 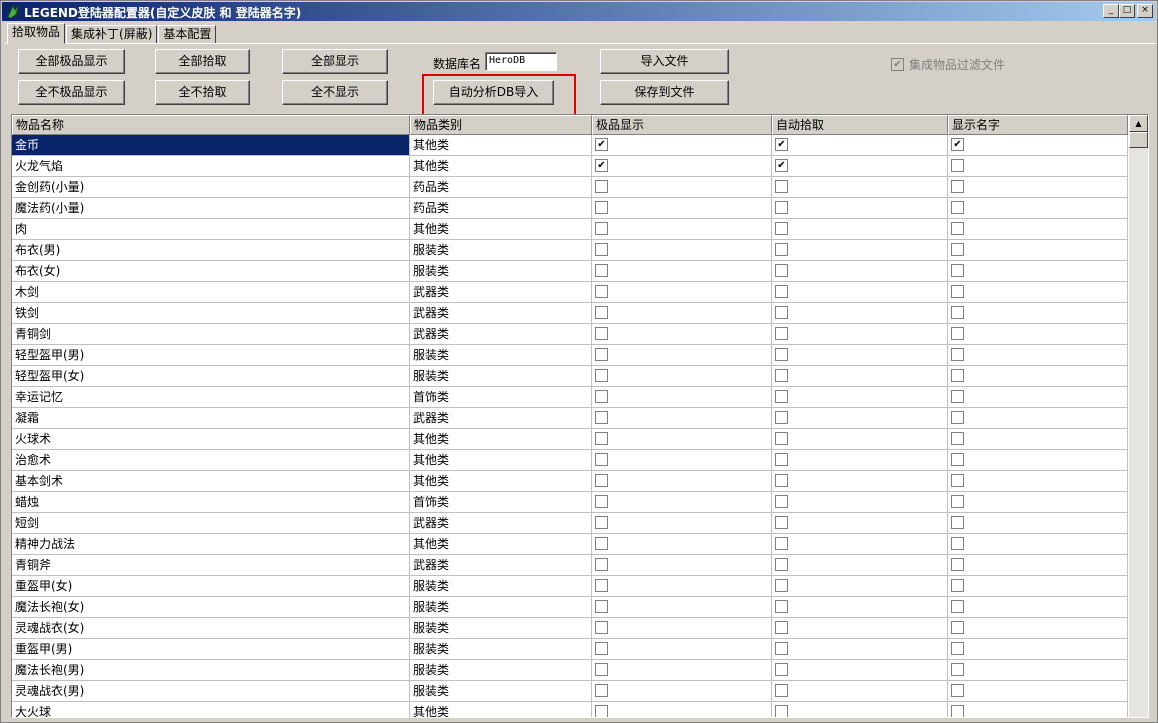 I want to click on item-name-cell: 重盔甲(男), so click(x=211, y=649).